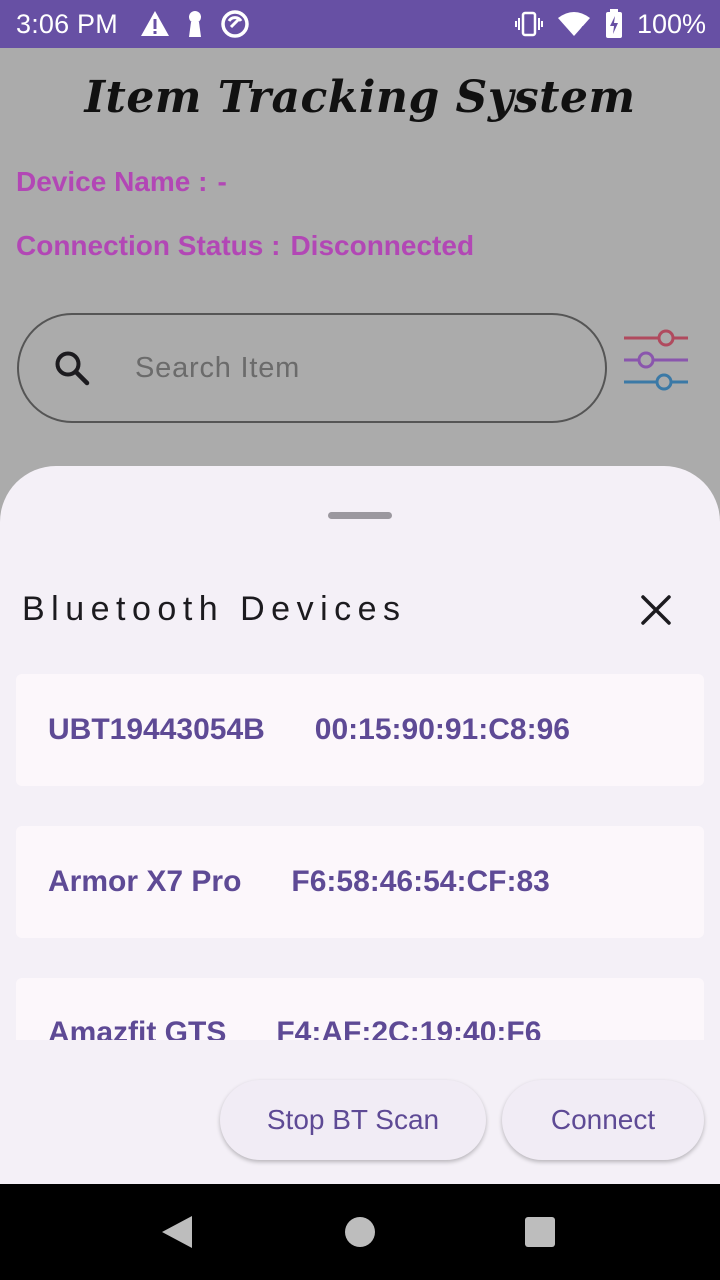 The image size is (720, 1280). I want to click on device-item-name: Armor X7 Pro, so click(145, 881).